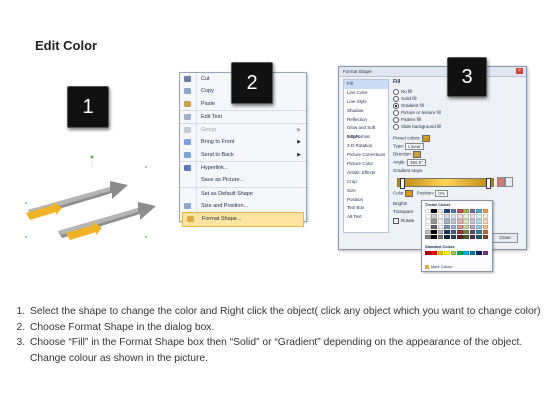  What do you see at coordinates (417, 113) in the screenshot?
I see `radio-picture-fill: Picture or texture fill` at bounding box center [417, 113].